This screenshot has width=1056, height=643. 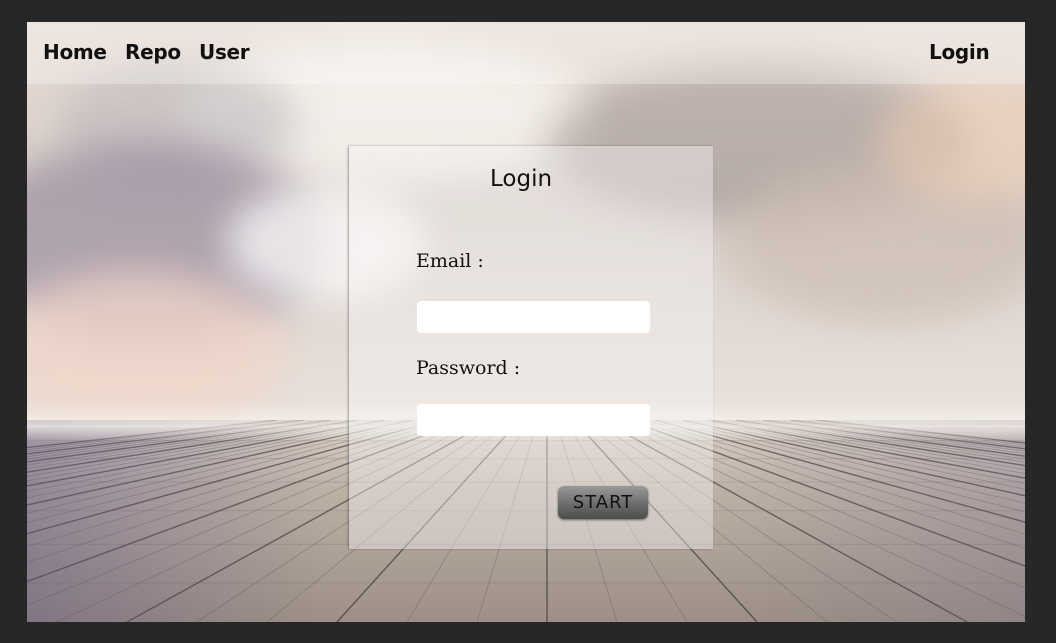 I want to click on nav-link-repo: Repo, so click(x=153, y=52).